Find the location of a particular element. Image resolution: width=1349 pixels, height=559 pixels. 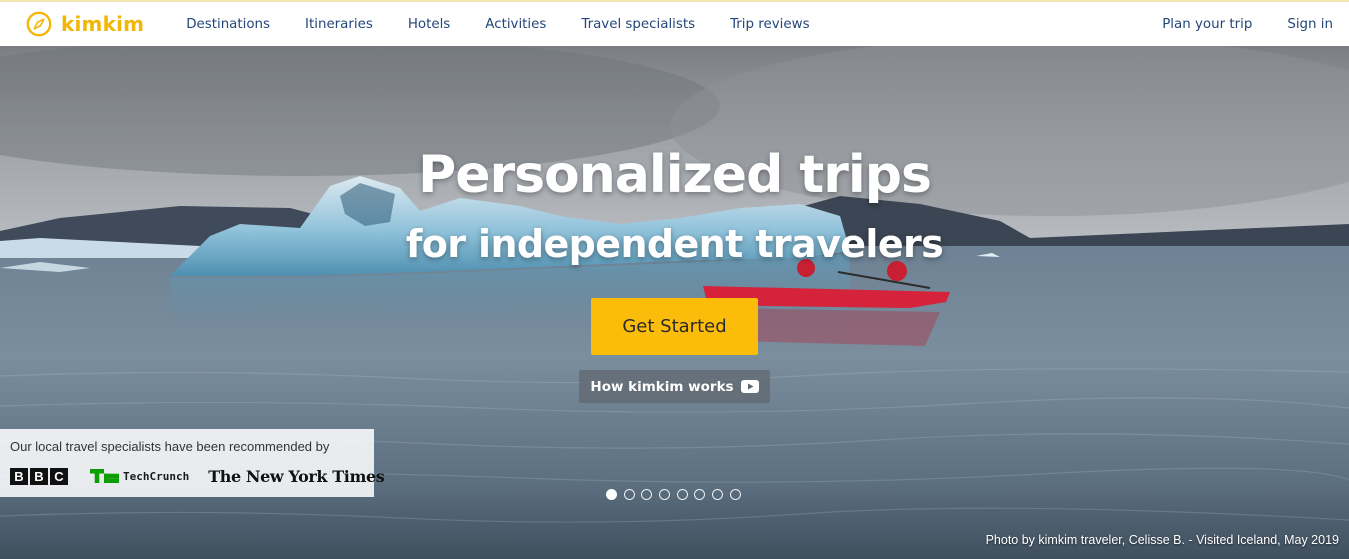

nyt-logo: The New York Times is located at coordinates (296, 476).